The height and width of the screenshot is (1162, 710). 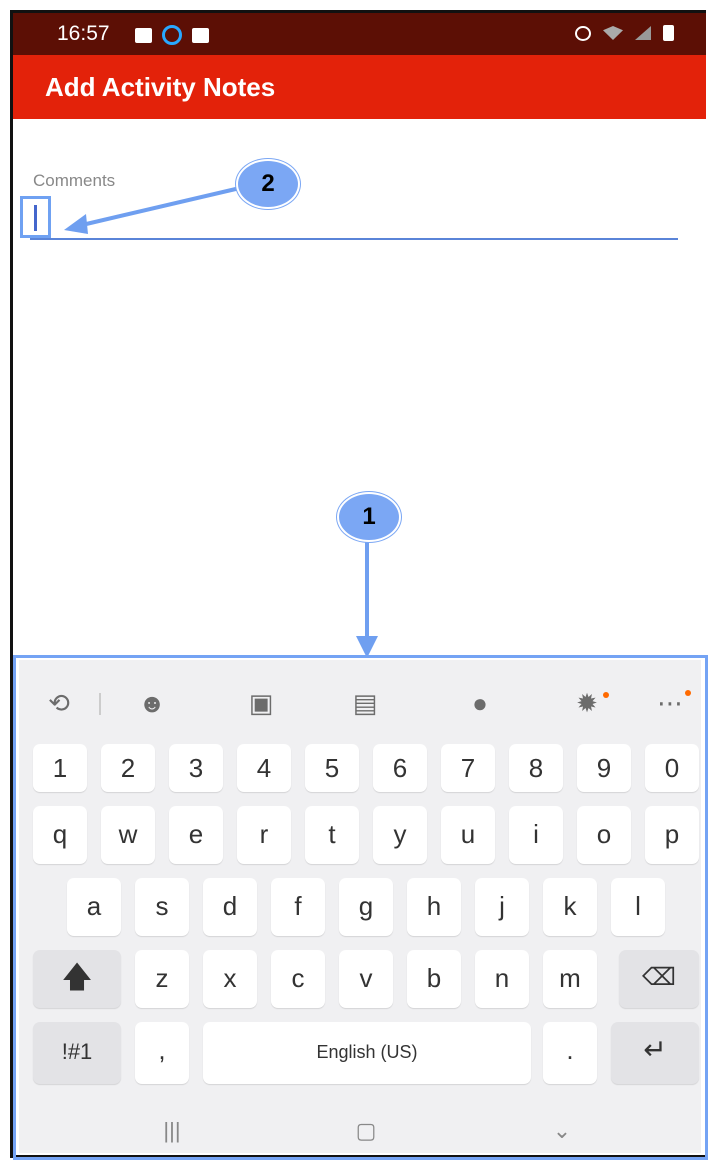 What do you see at coordinates (570, 1053) in the screenshot?
I see `period-key: .` at bounding box center [570, 1053].